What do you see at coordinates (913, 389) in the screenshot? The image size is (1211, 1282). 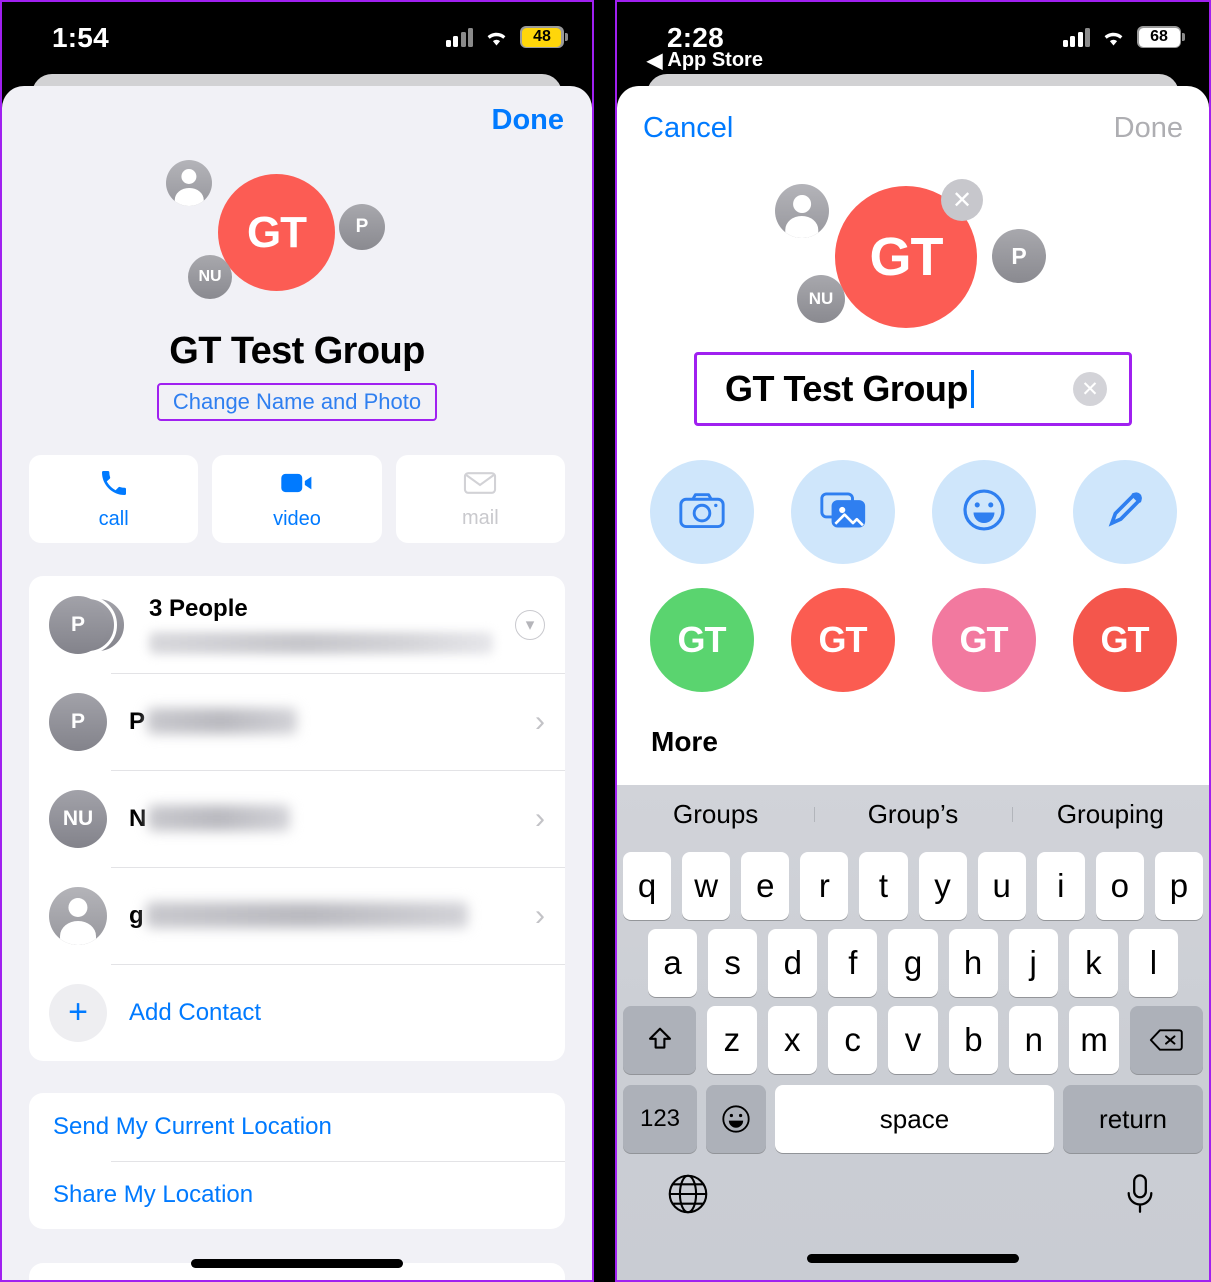 I see `group-name-input: GT Test Group ✕` at bounding box center [913, 389].